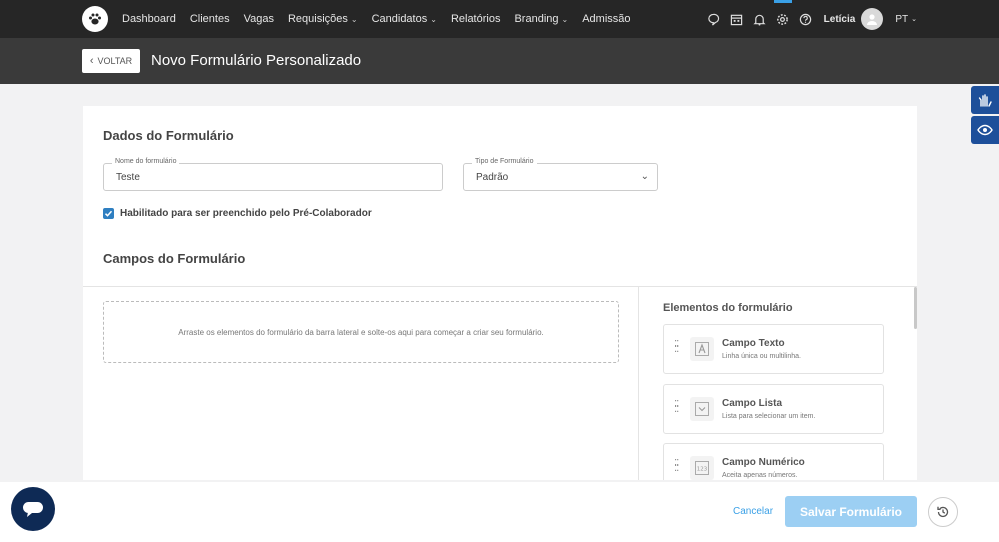 This screenshot has height=542, width=999. What do you see at coordinates (872, 19) in the screenshot?
I see `avatar` at bounding box center [872, 19].